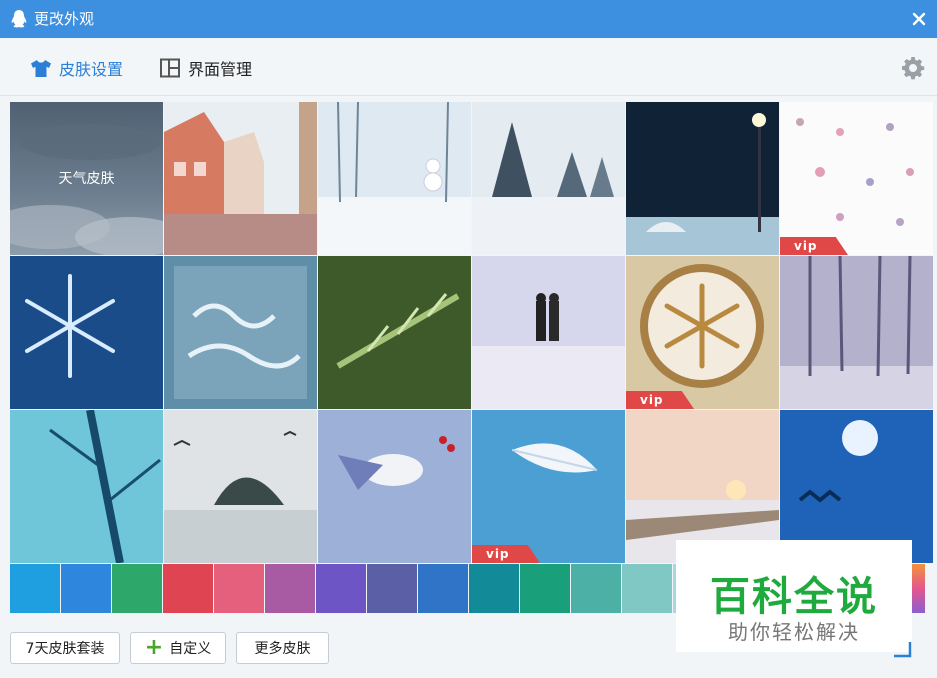  What do you see at coordinates (468, 19) in the screenshot?
I see `title-bar: 更改外观` at bounding box center [468, 19].